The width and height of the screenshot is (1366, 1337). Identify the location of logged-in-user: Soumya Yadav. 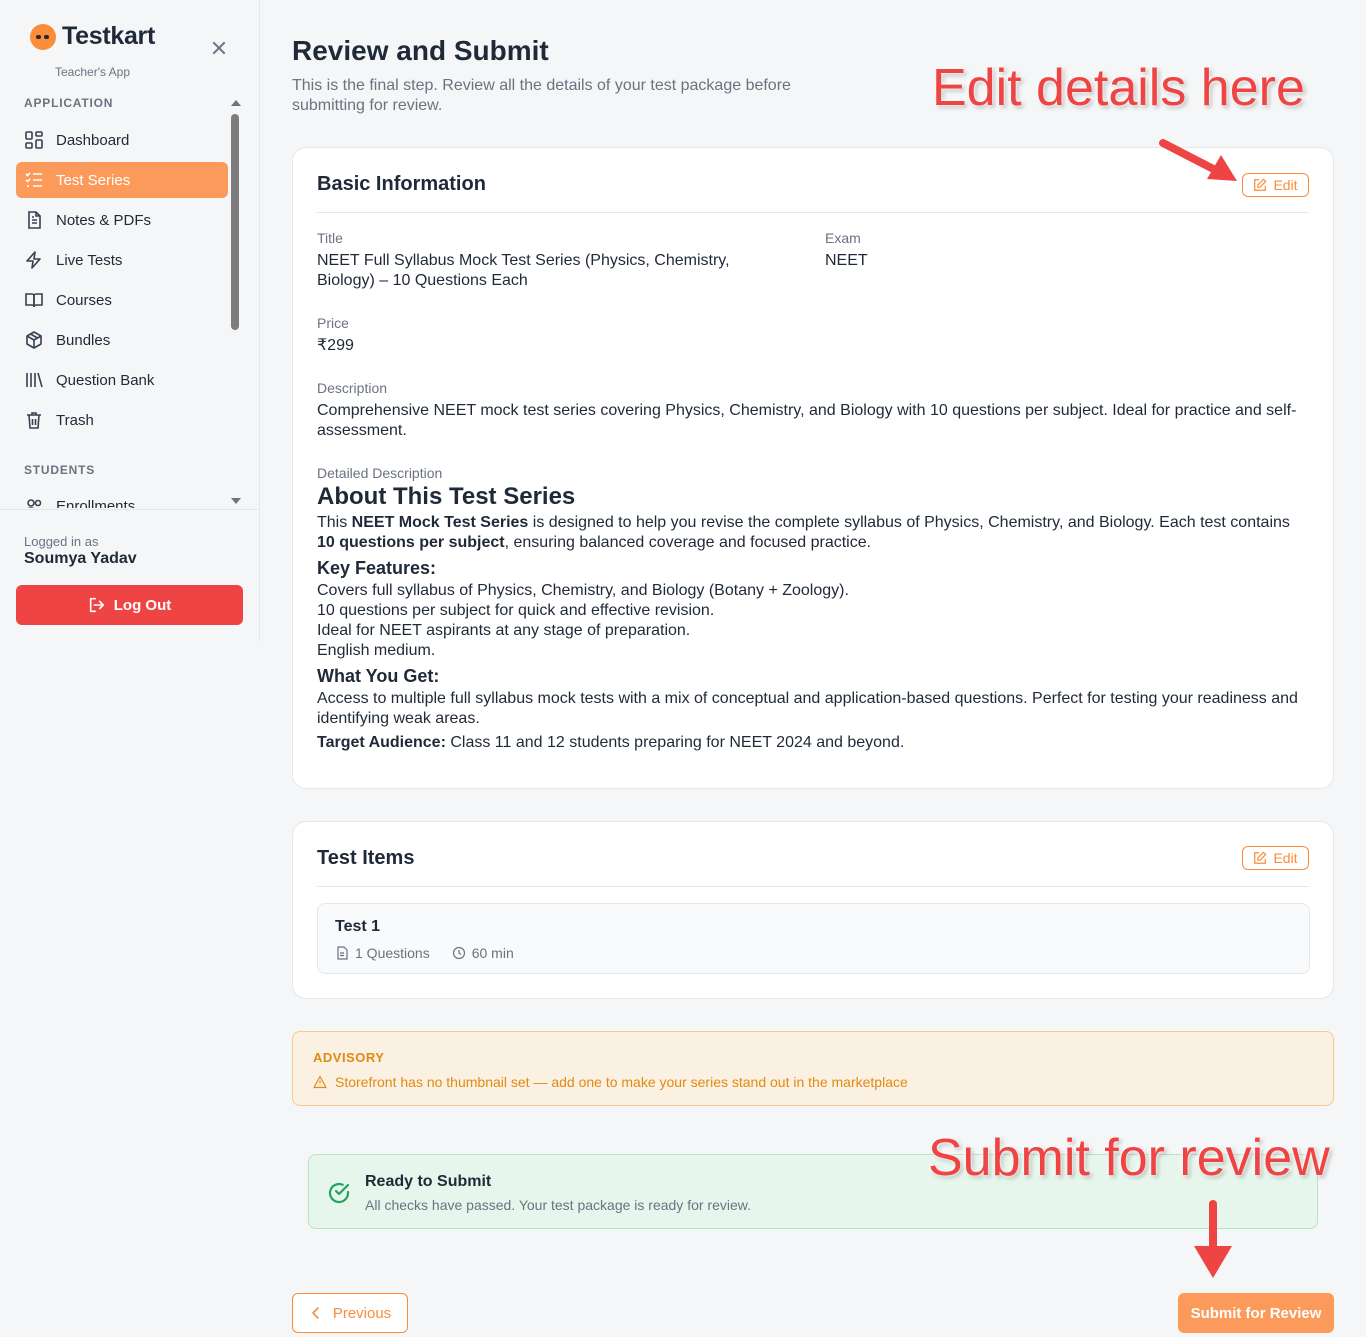
(80, 558).